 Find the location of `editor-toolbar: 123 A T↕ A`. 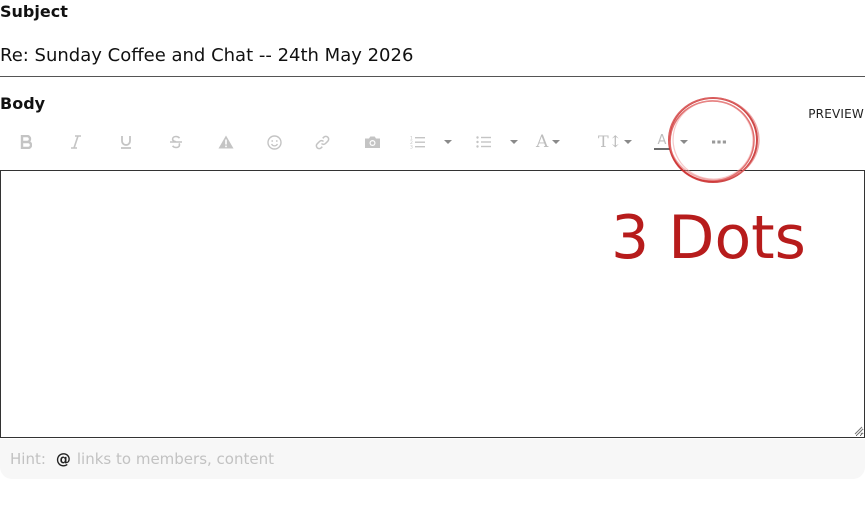

editor-toolbar: 123 A T↕ A is located at coordinates (380, 143).